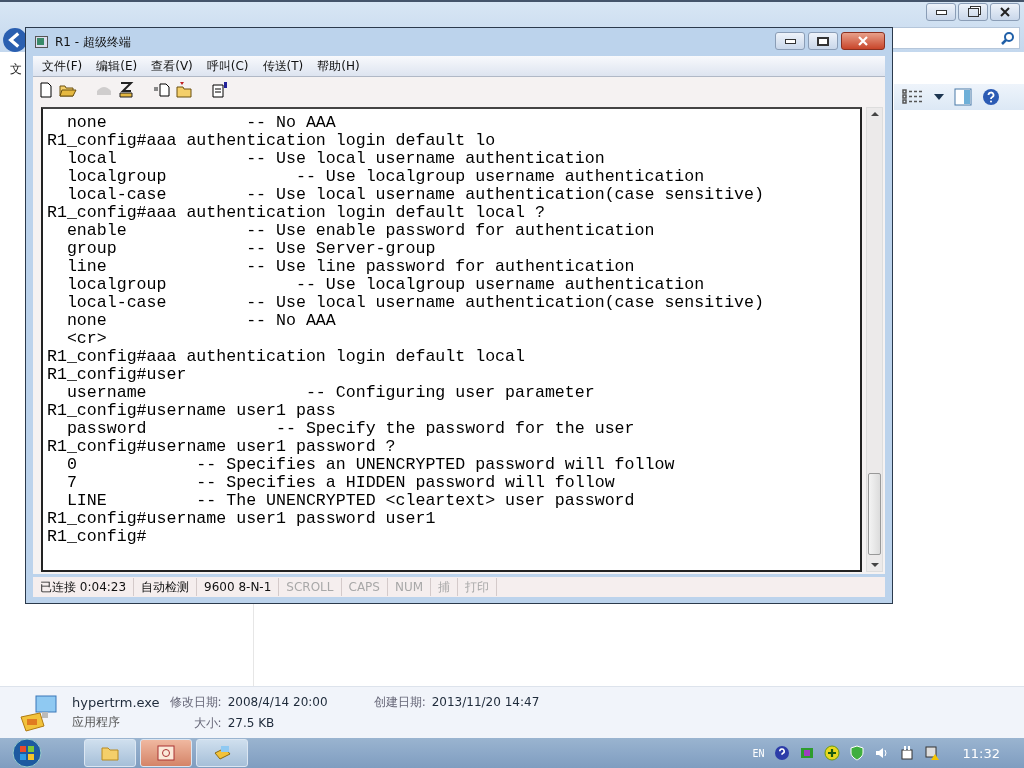 This screenshot has height=768, width=1024. I want to click on status-field: 已连接 0:04:23, so click(84, 587).